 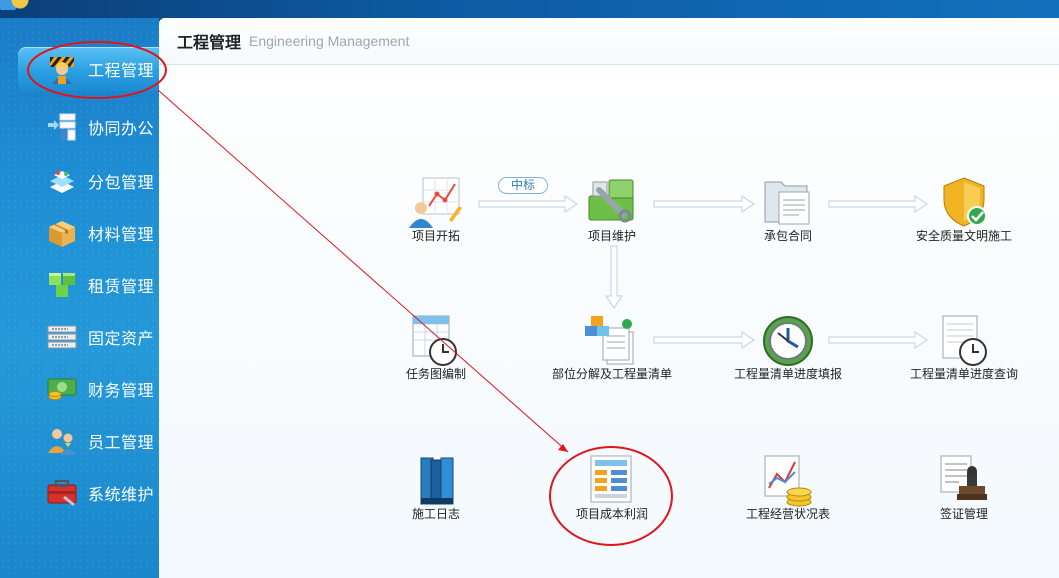 I want to click on module-label: 项目维护, so click(x=611, y=236).